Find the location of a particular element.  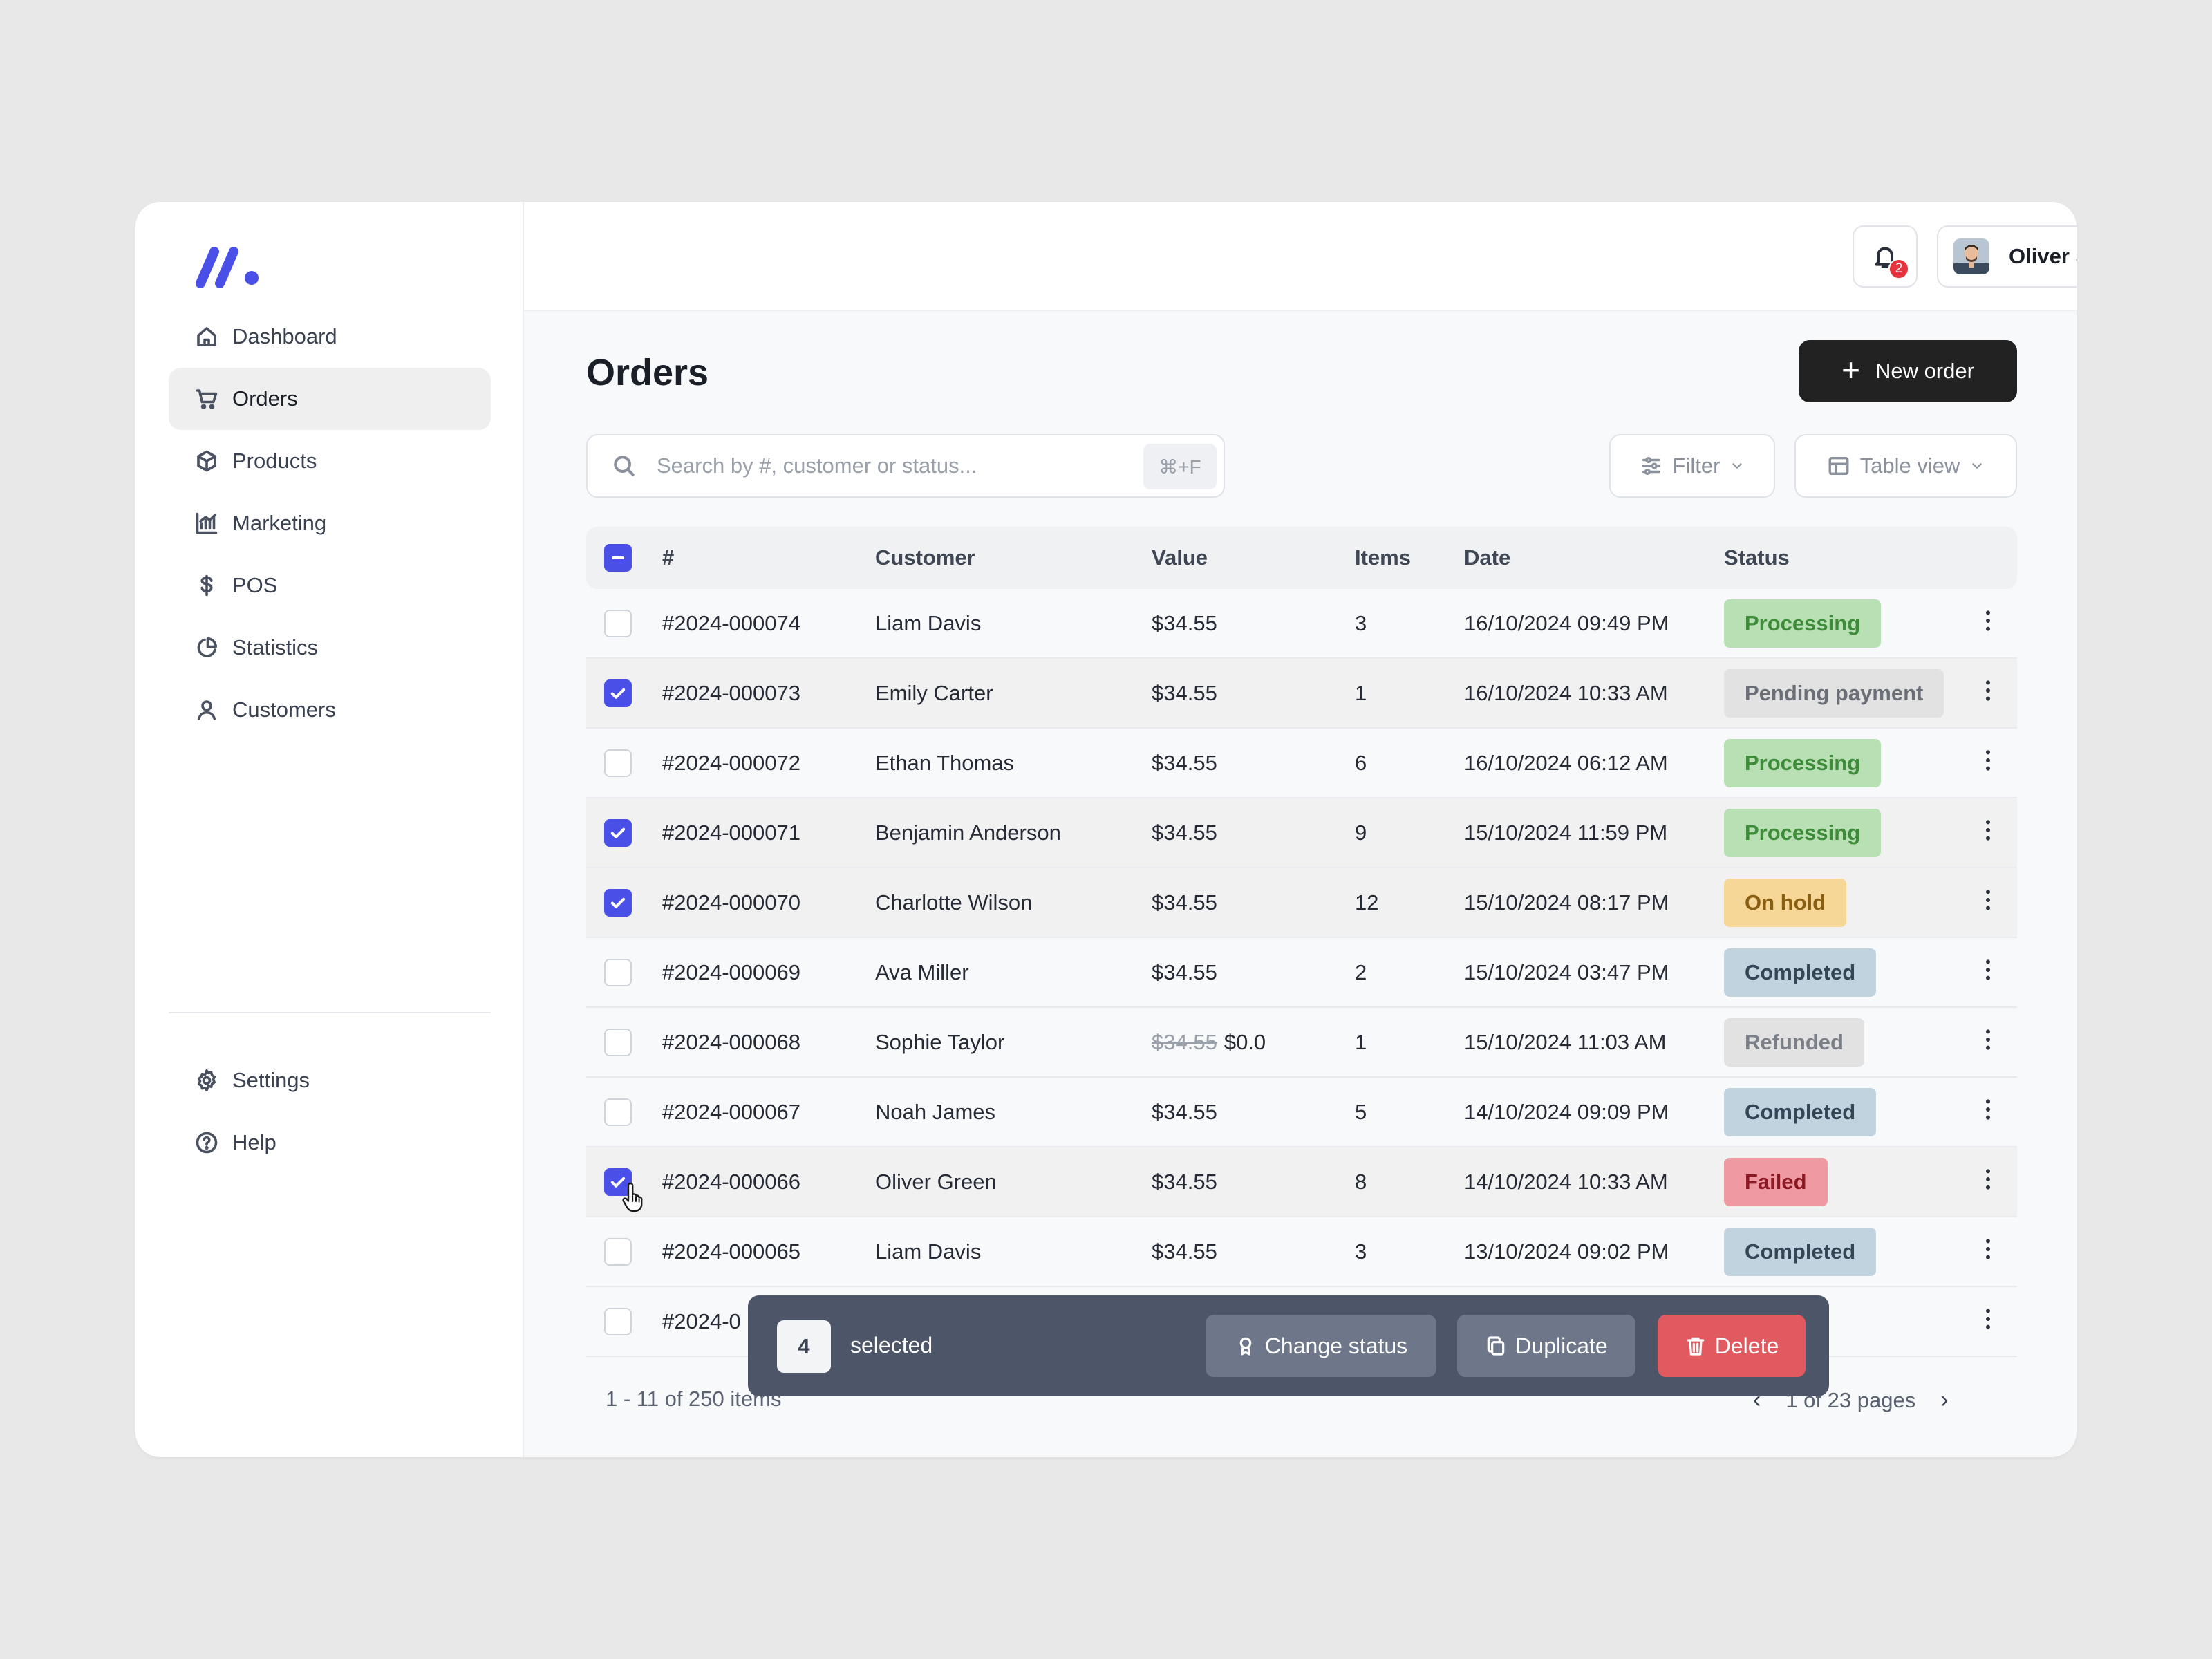

gear-icon is located at coordinates (207, 1080).